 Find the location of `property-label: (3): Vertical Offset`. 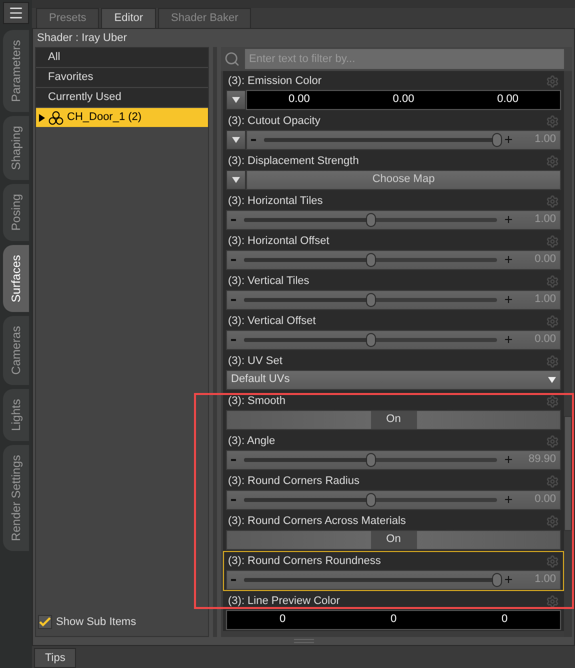

property-label: (3): Vertical Offset is located at coordinates (272, 321).